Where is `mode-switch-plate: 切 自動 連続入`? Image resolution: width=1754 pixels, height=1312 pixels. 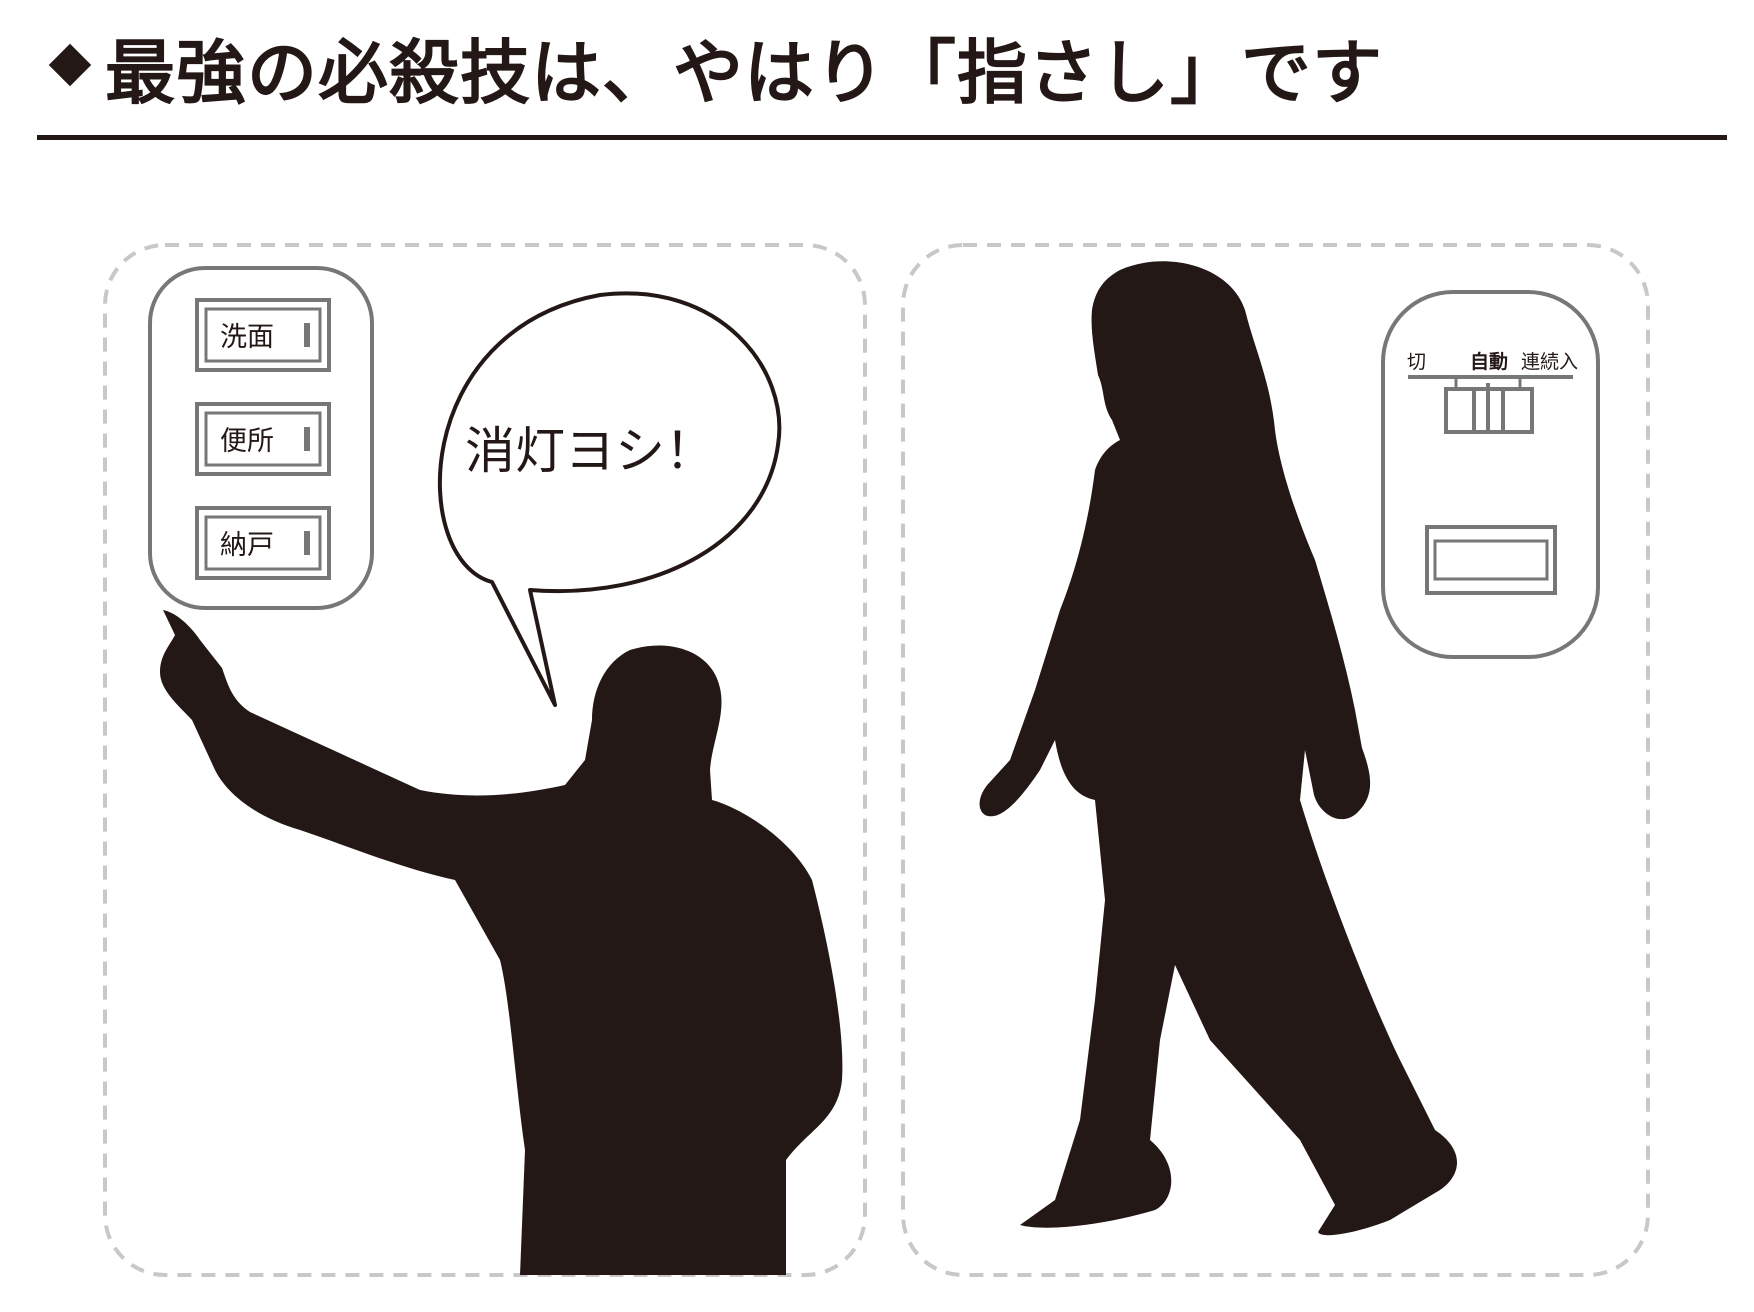 mode-switch-plate: 切 自動 連続入 is located at coordinates (1490, 474).